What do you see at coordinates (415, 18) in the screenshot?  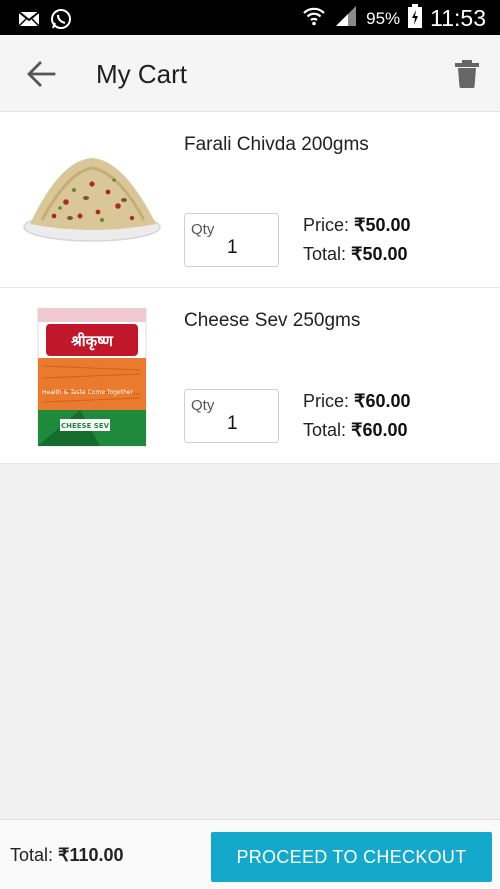 I see `battery-charging-icon` at bounding box center [415, 18].